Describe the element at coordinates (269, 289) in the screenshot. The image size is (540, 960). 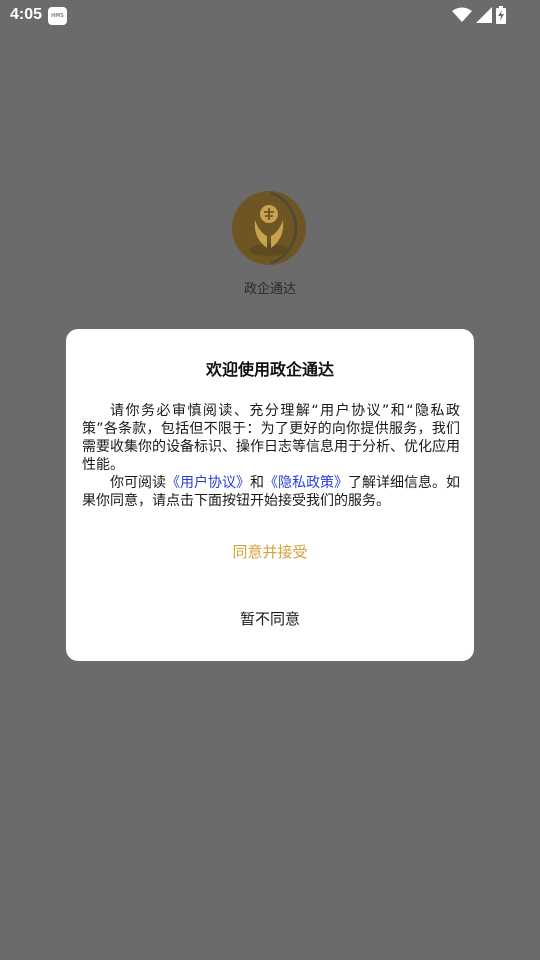
I see `app-name: 政企通达` at that location.